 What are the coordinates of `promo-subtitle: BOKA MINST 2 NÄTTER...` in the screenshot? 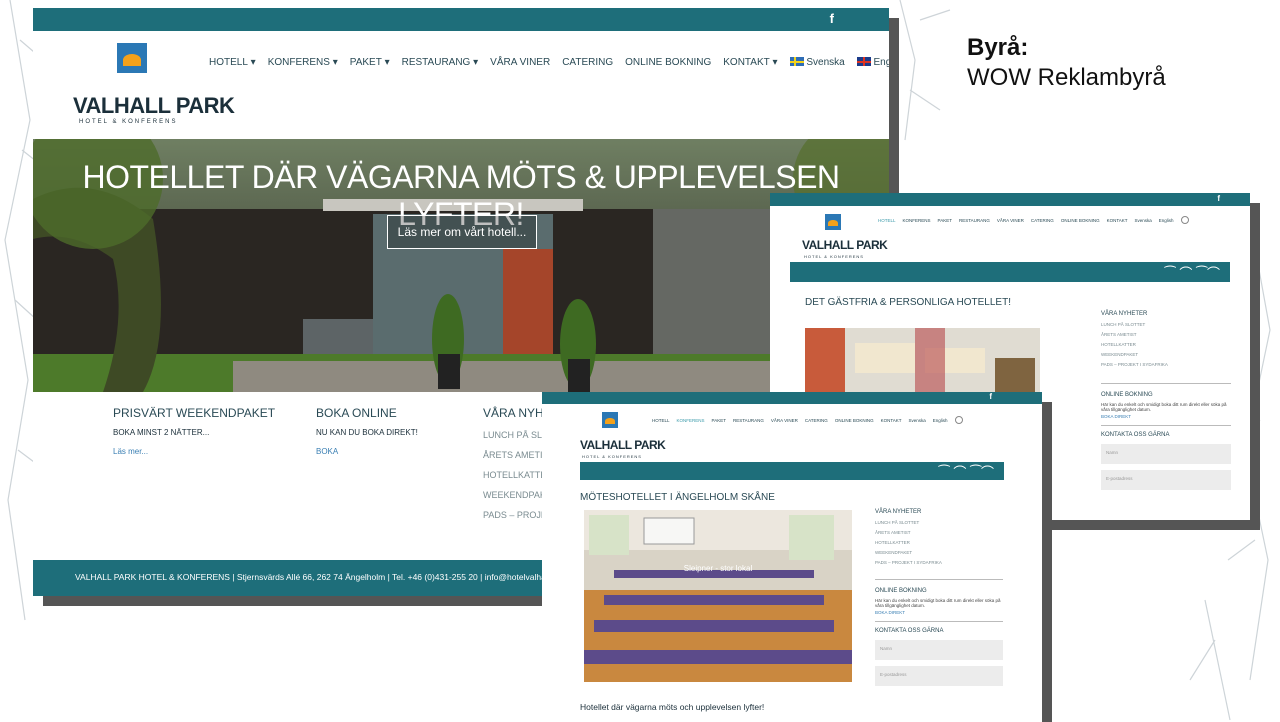 It's located at (161, 432).